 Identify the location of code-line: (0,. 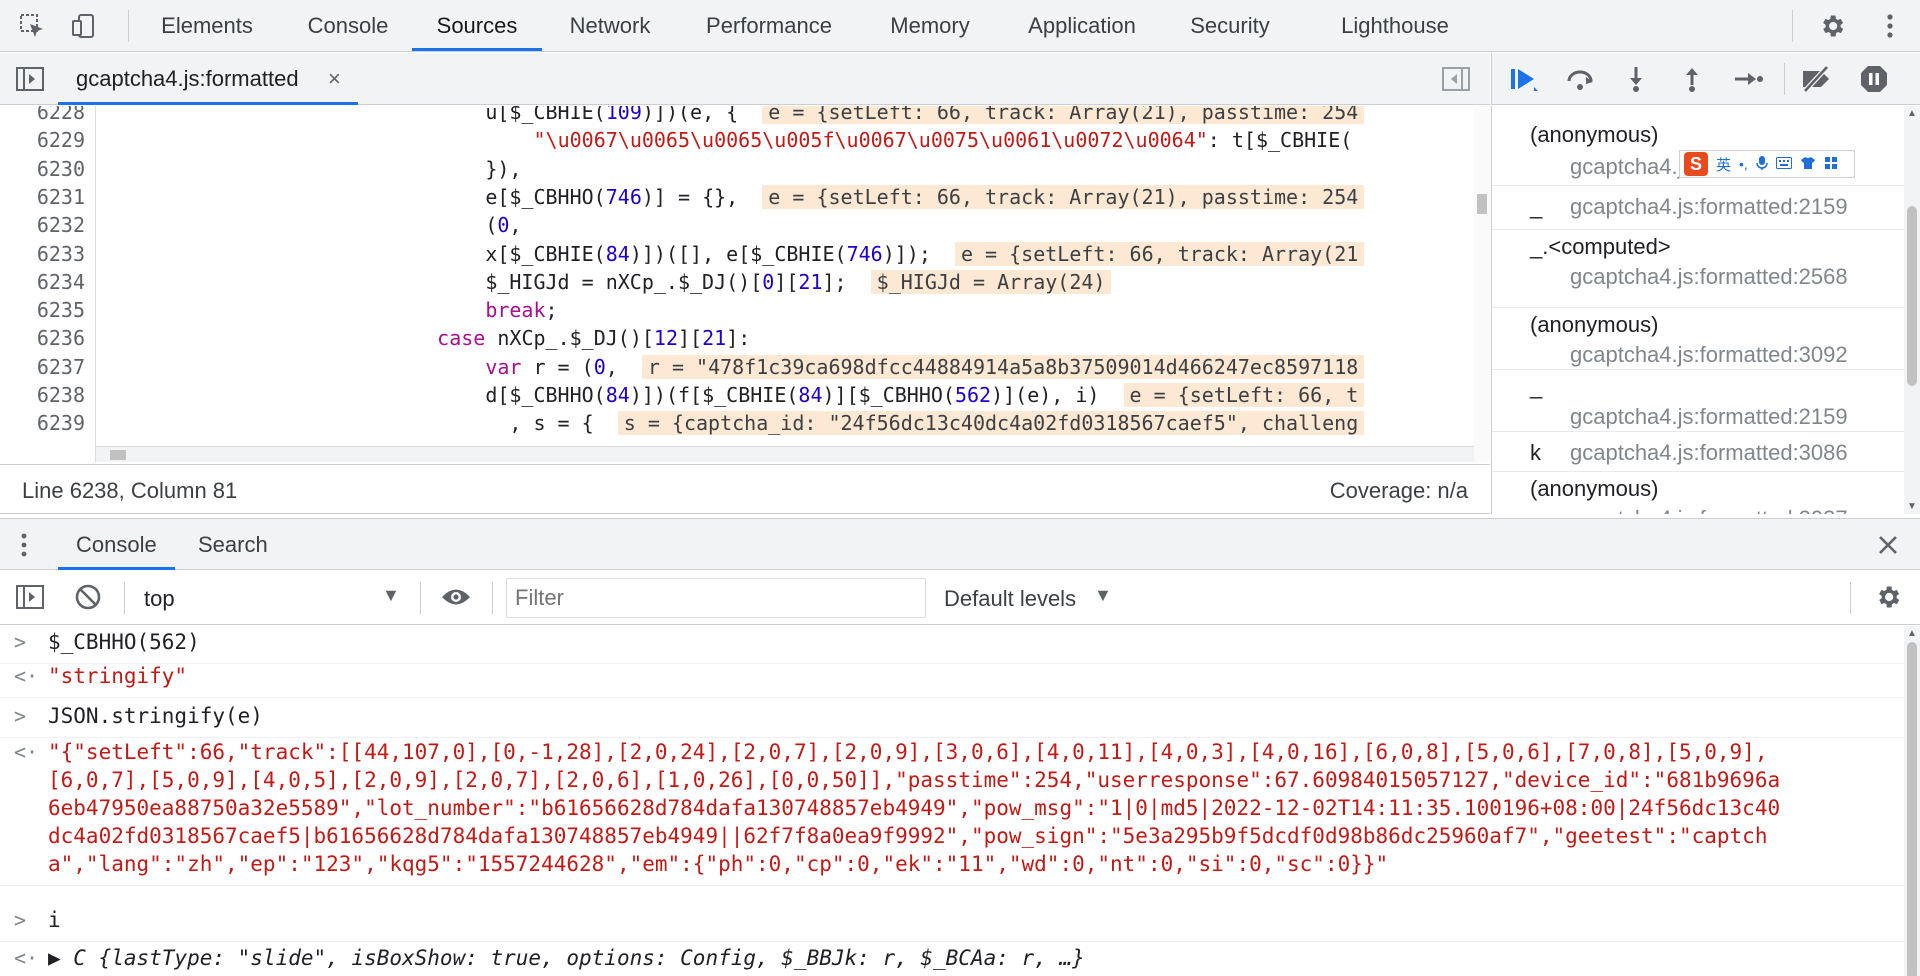
(310, 225).